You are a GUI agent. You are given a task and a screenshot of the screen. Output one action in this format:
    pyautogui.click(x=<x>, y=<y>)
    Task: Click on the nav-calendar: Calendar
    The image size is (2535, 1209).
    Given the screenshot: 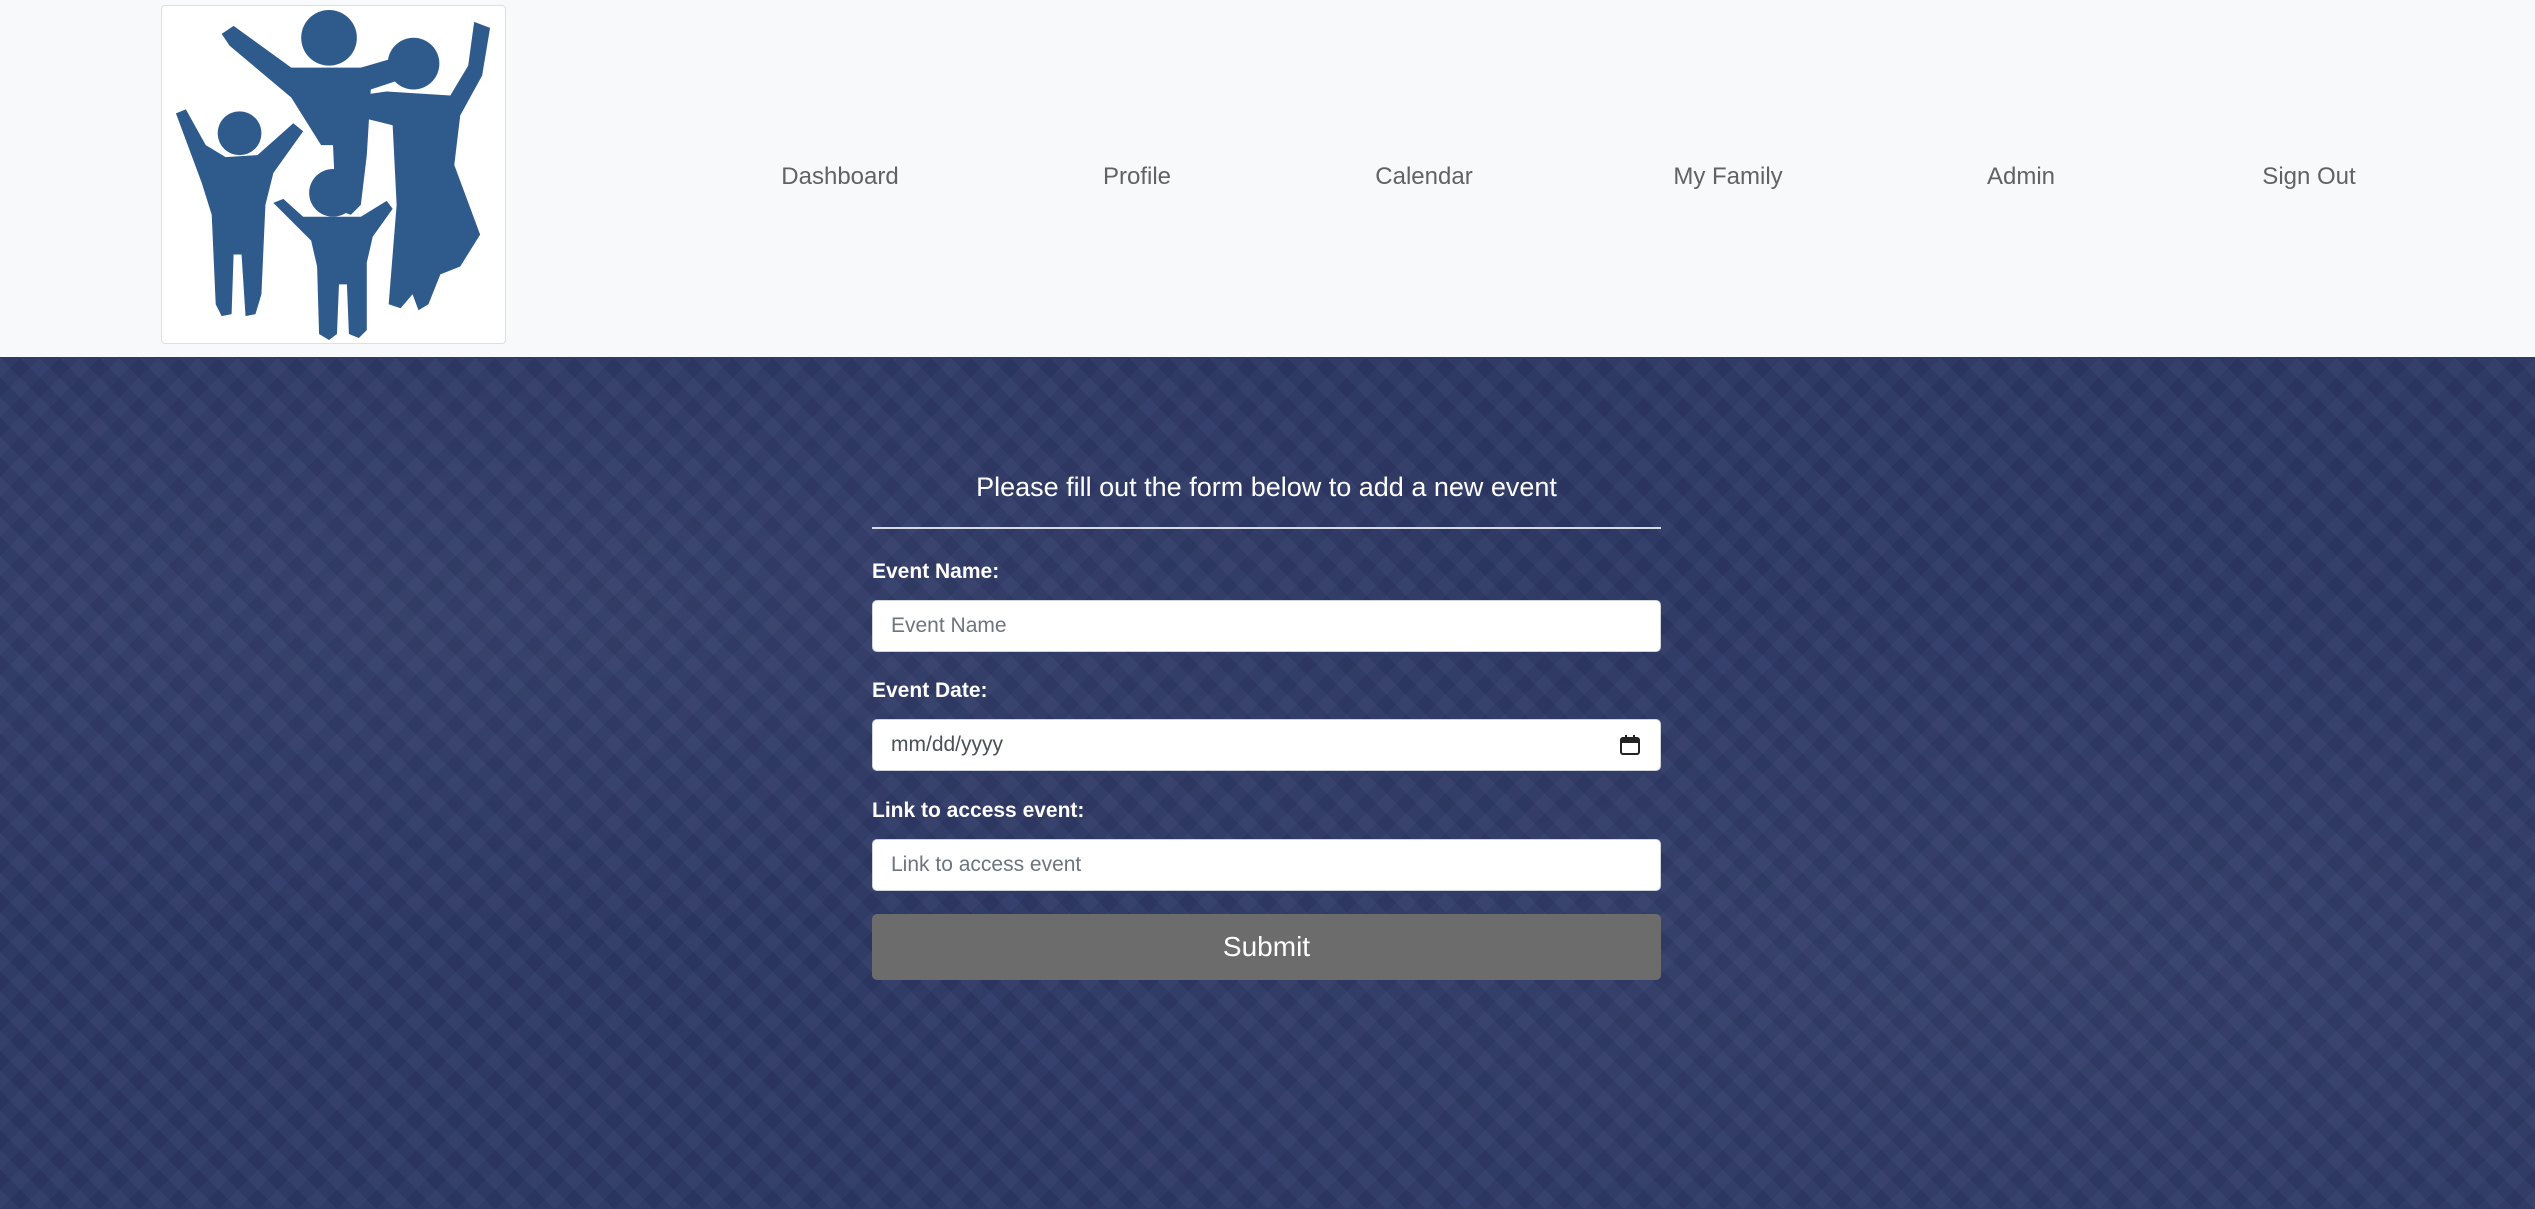 What is the action you would take?
    pyautogui.click(x=1423, y=177)
    